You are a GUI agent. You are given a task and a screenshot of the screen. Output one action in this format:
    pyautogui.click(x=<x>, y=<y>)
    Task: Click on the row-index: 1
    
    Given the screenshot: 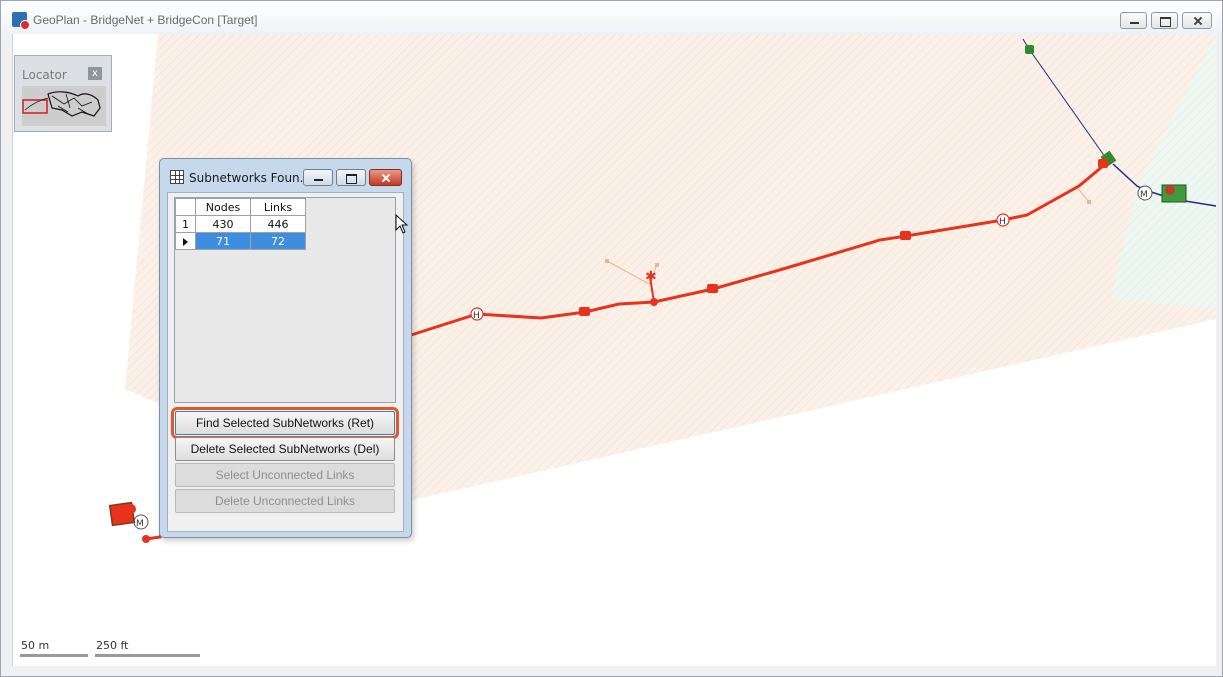 What is the action you would take?
    pyautogui.click(x=185, y=224)
    